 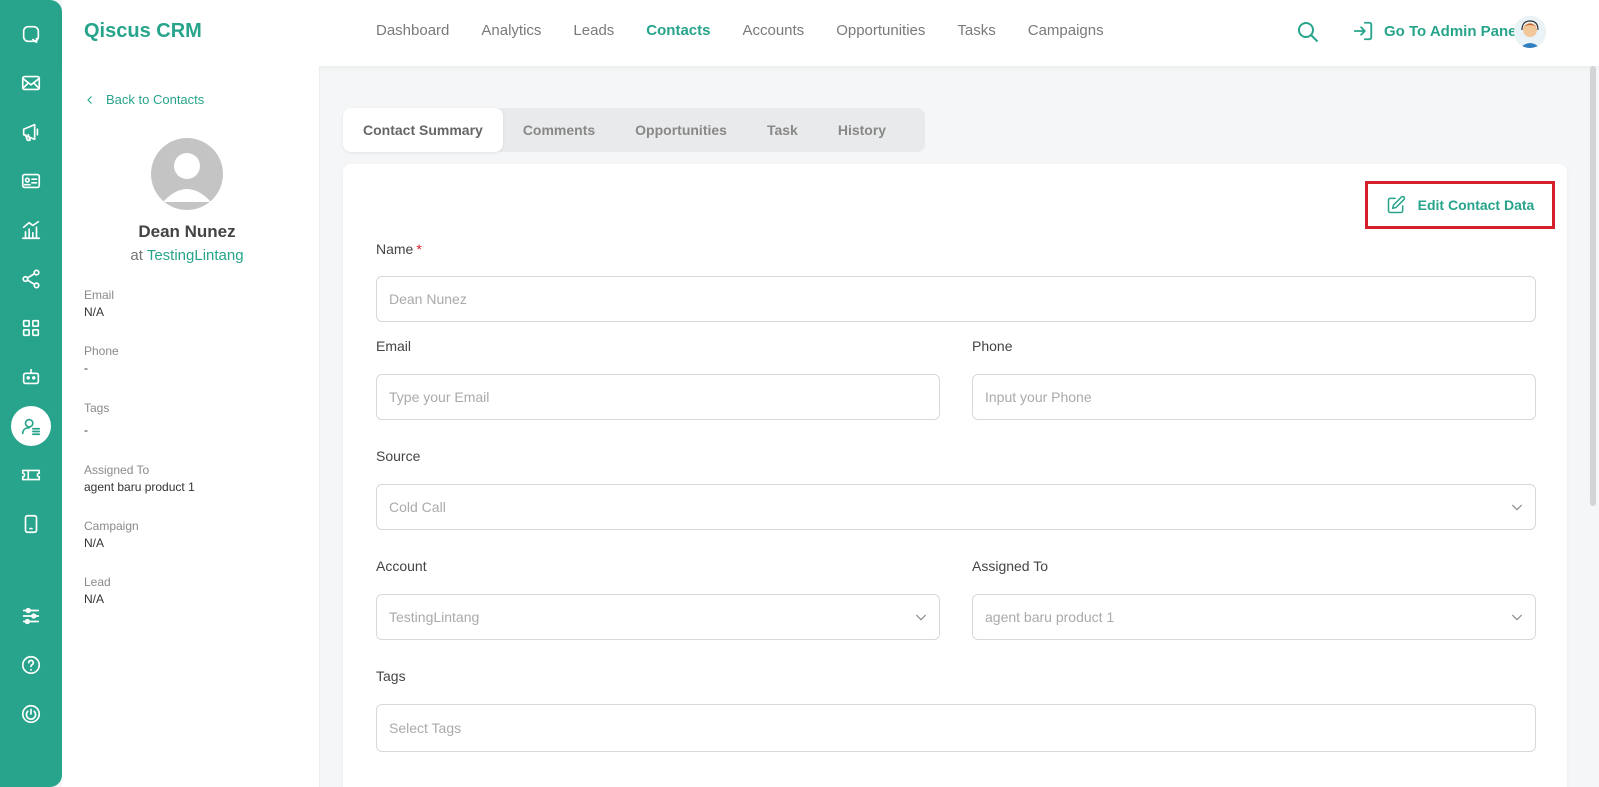 What do you see at coordinates (31, 279) in the screenshot?
I see `share-icon` at bounding box center [31, 279].